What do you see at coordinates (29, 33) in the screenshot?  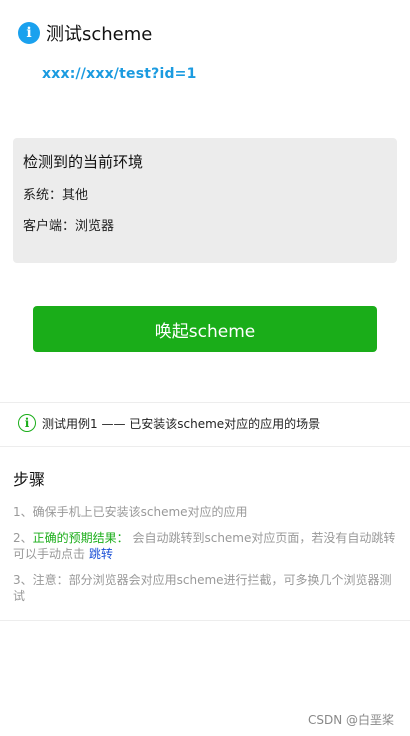 I see `info-icon: i` at bounding box center [29, 33].